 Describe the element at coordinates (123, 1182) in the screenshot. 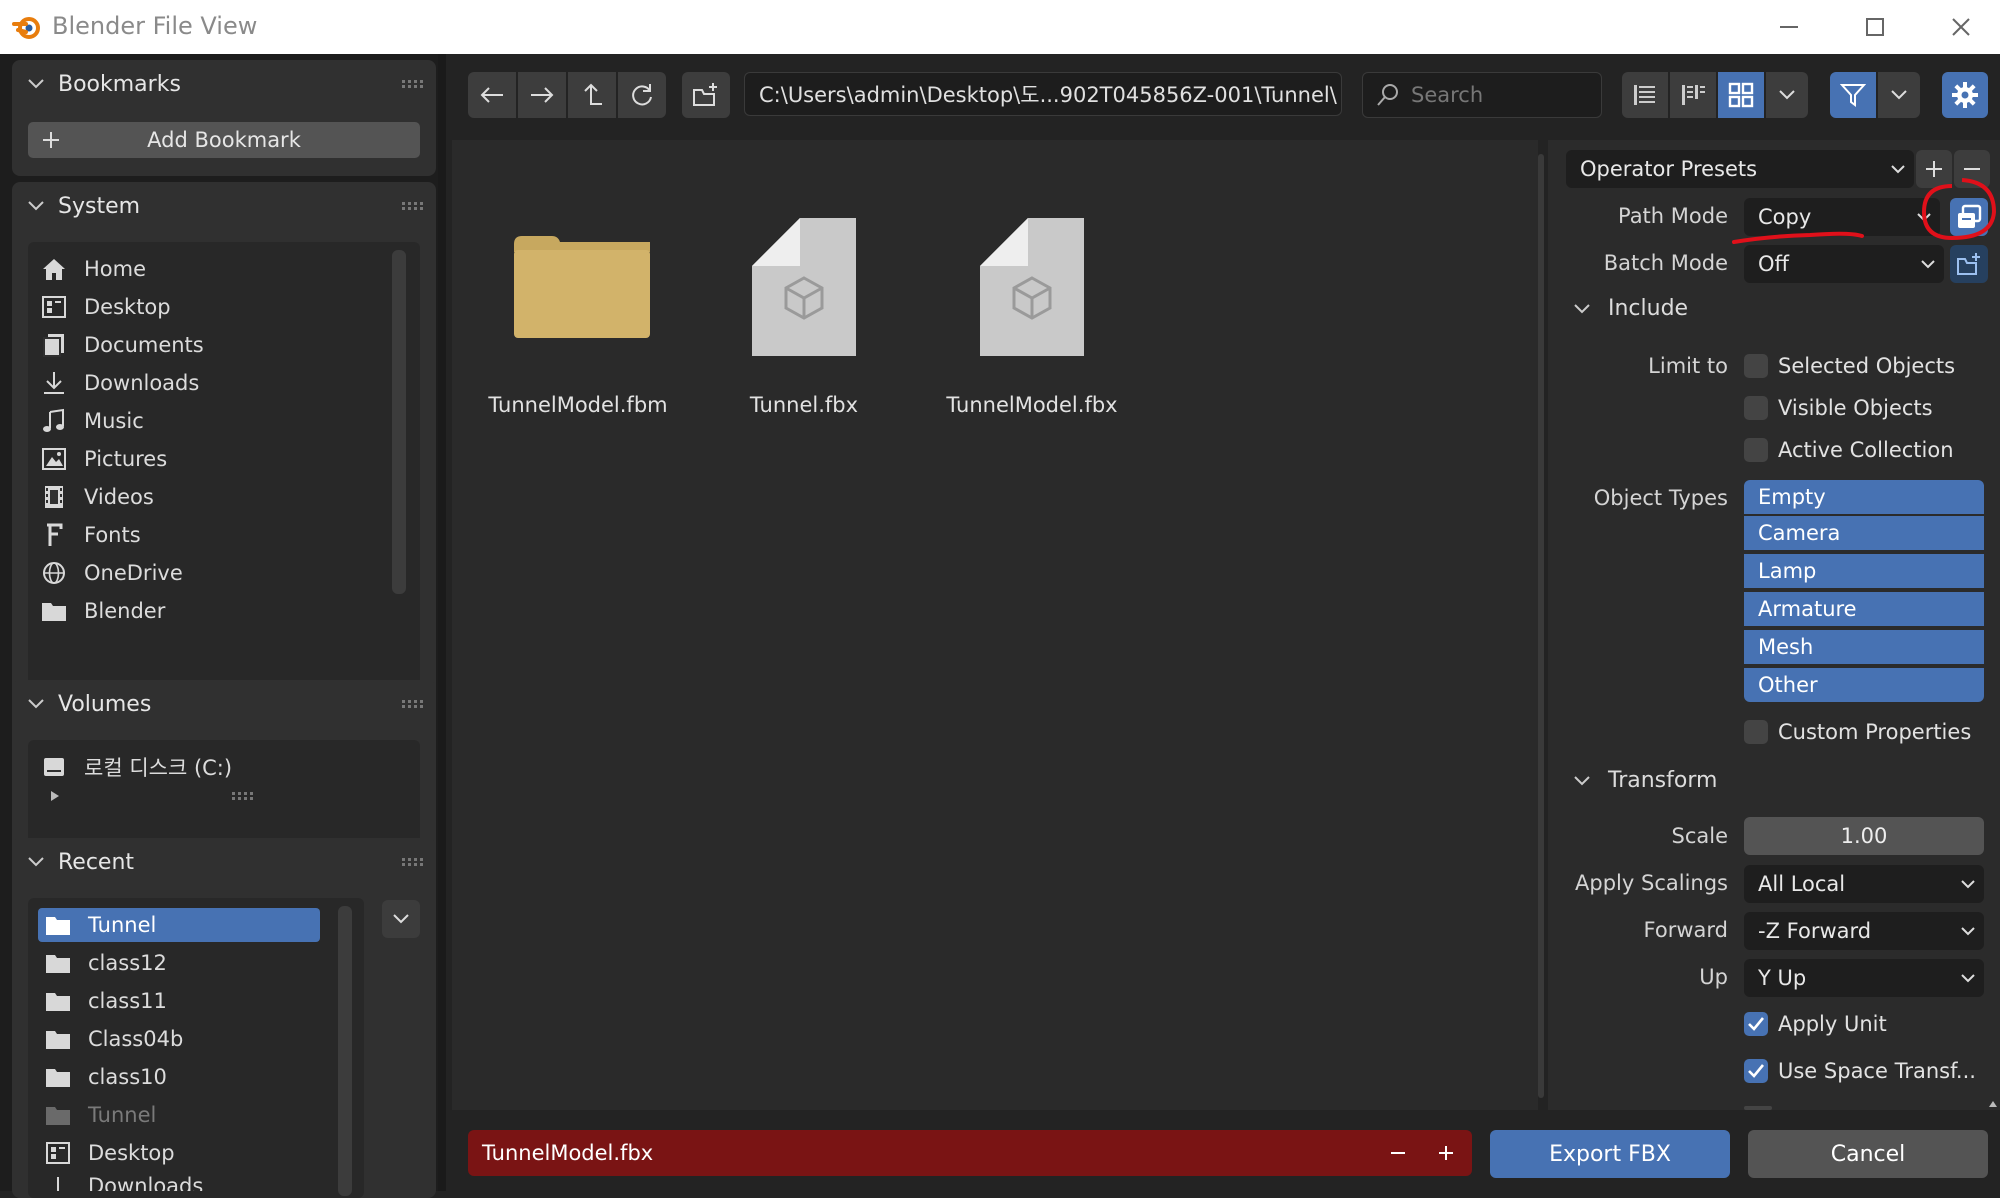

I see `recent-item-downloads: Downloads` at that location.